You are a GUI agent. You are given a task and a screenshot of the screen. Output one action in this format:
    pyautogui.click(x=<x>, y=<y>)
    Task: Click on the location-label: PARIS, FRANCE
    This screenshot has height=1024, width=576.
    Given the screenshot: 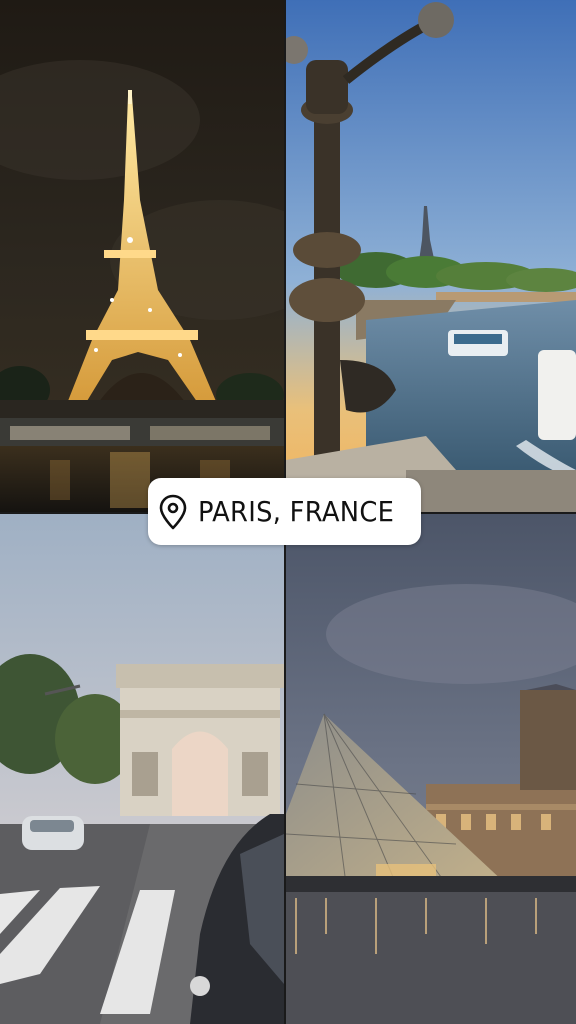 What is the action you would take?
    pyautogui.click(x=296, y=511)
    